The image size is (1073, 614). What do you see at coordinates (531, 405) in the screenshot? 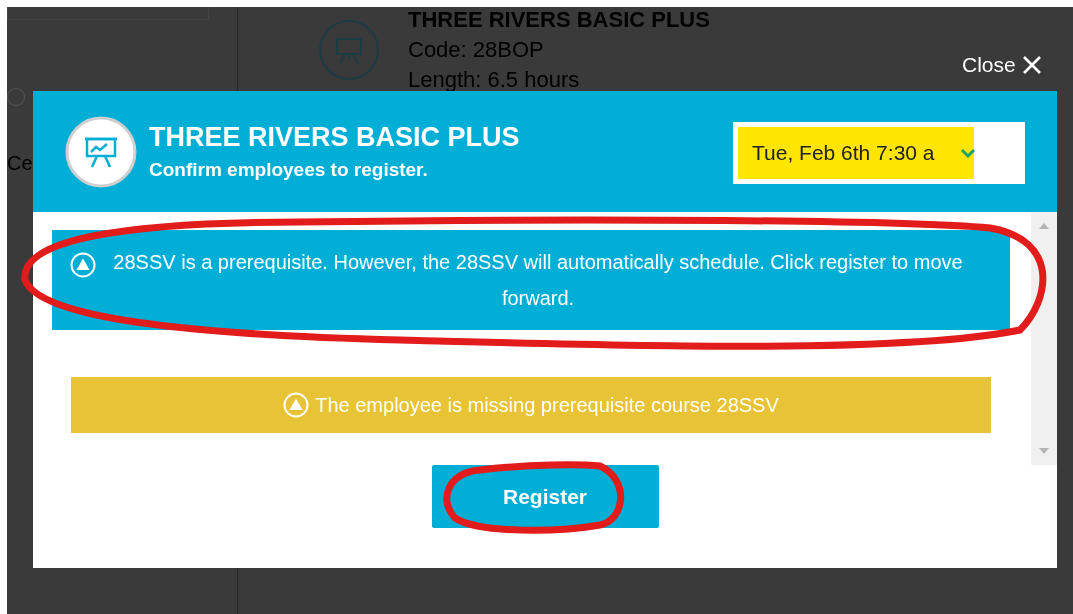
I see `alert-message: The employee is missing prerequisite course 28SSV` at bounding box center [531, 405].